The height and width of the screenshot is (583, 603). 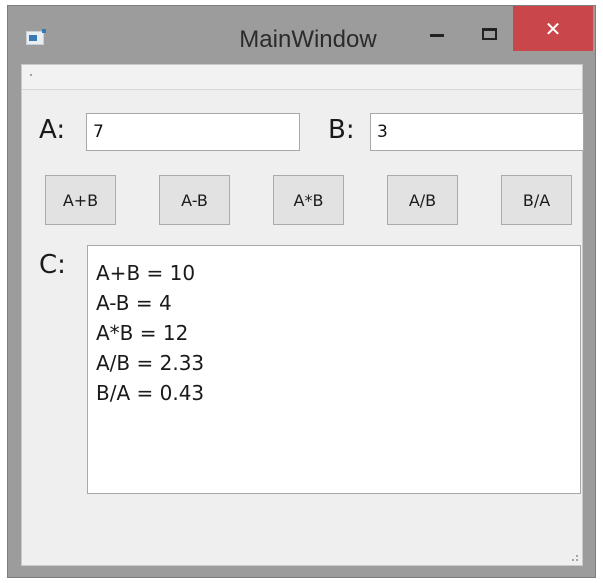 What do you see at coordinates (80, 200) in the screenshot?
I see `add-button: A+B` at bounding box center [80, 200].